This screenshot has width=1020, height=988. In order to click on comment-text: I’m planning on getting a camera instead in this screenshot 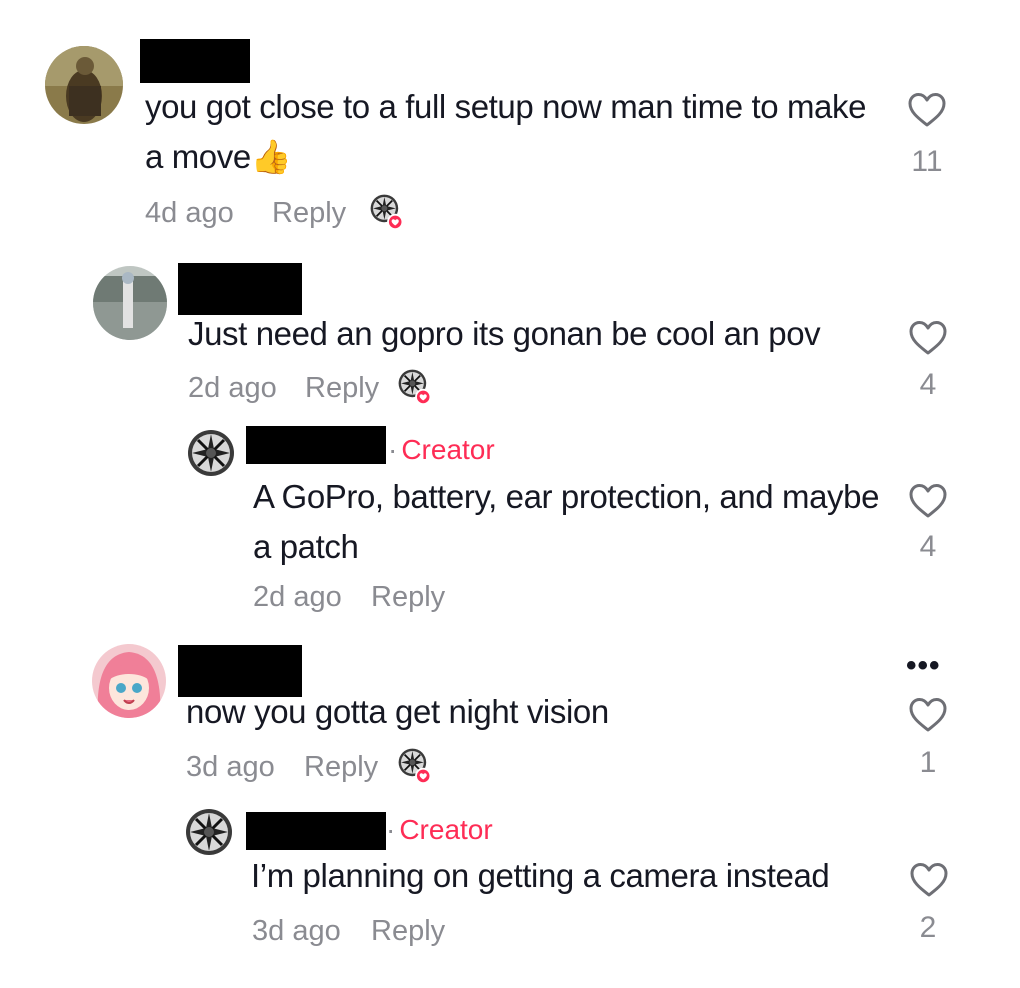, I will do `click(540, 875)`.